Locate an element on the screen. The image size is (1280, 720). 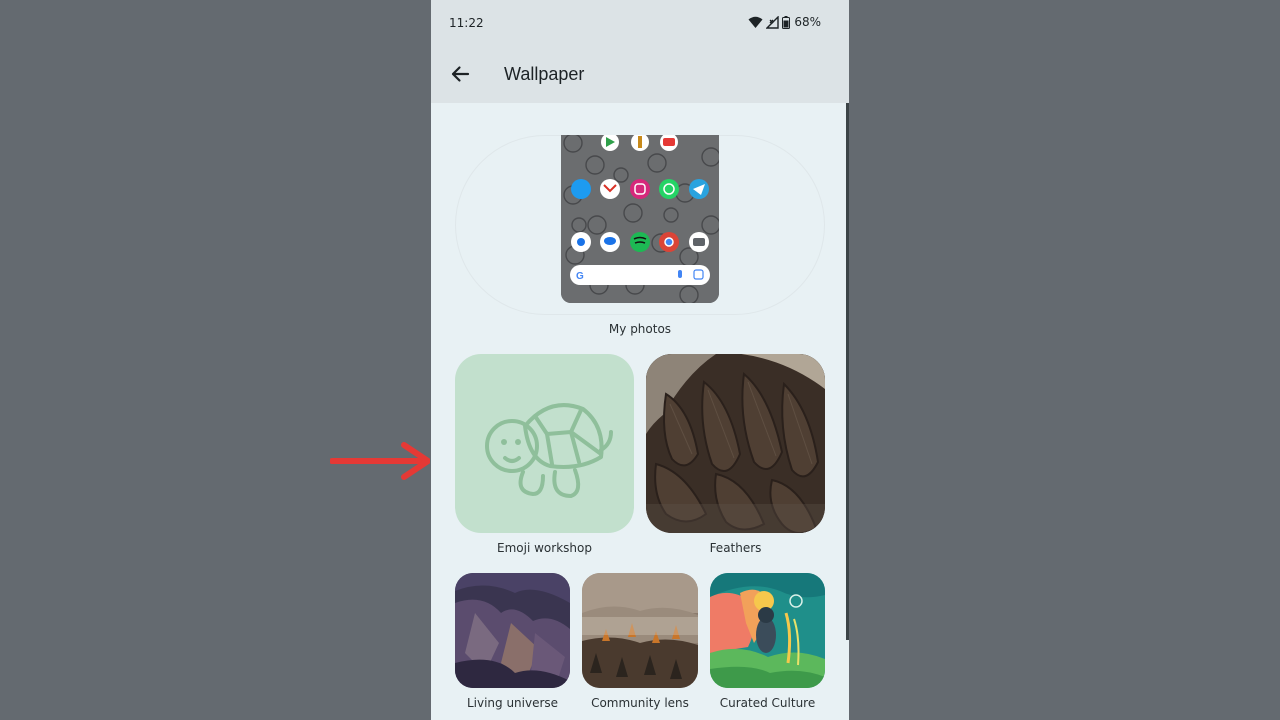
curated-culture-image is located at coordinates (767, 630).